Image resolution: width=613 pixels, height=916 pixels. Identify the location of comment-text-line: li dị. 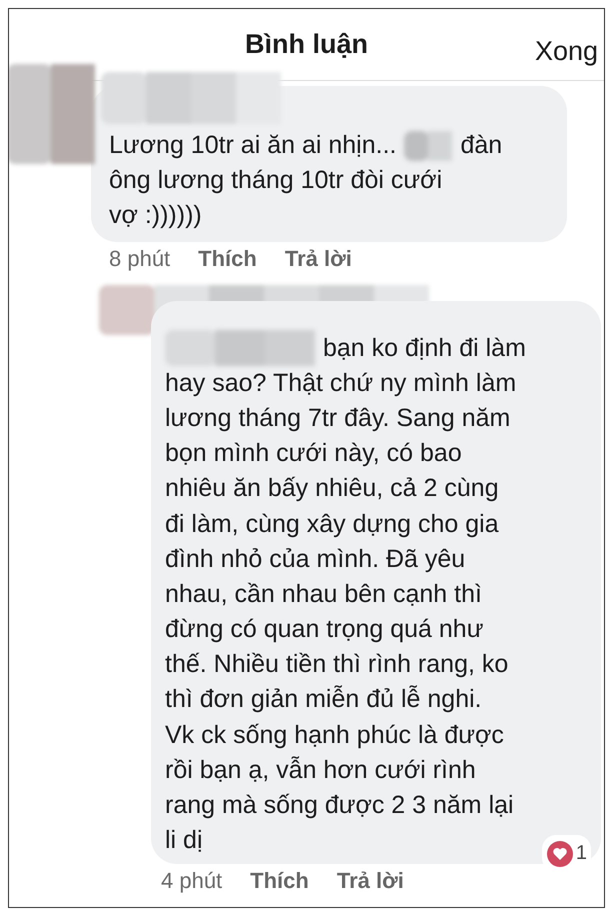
(184, 840).